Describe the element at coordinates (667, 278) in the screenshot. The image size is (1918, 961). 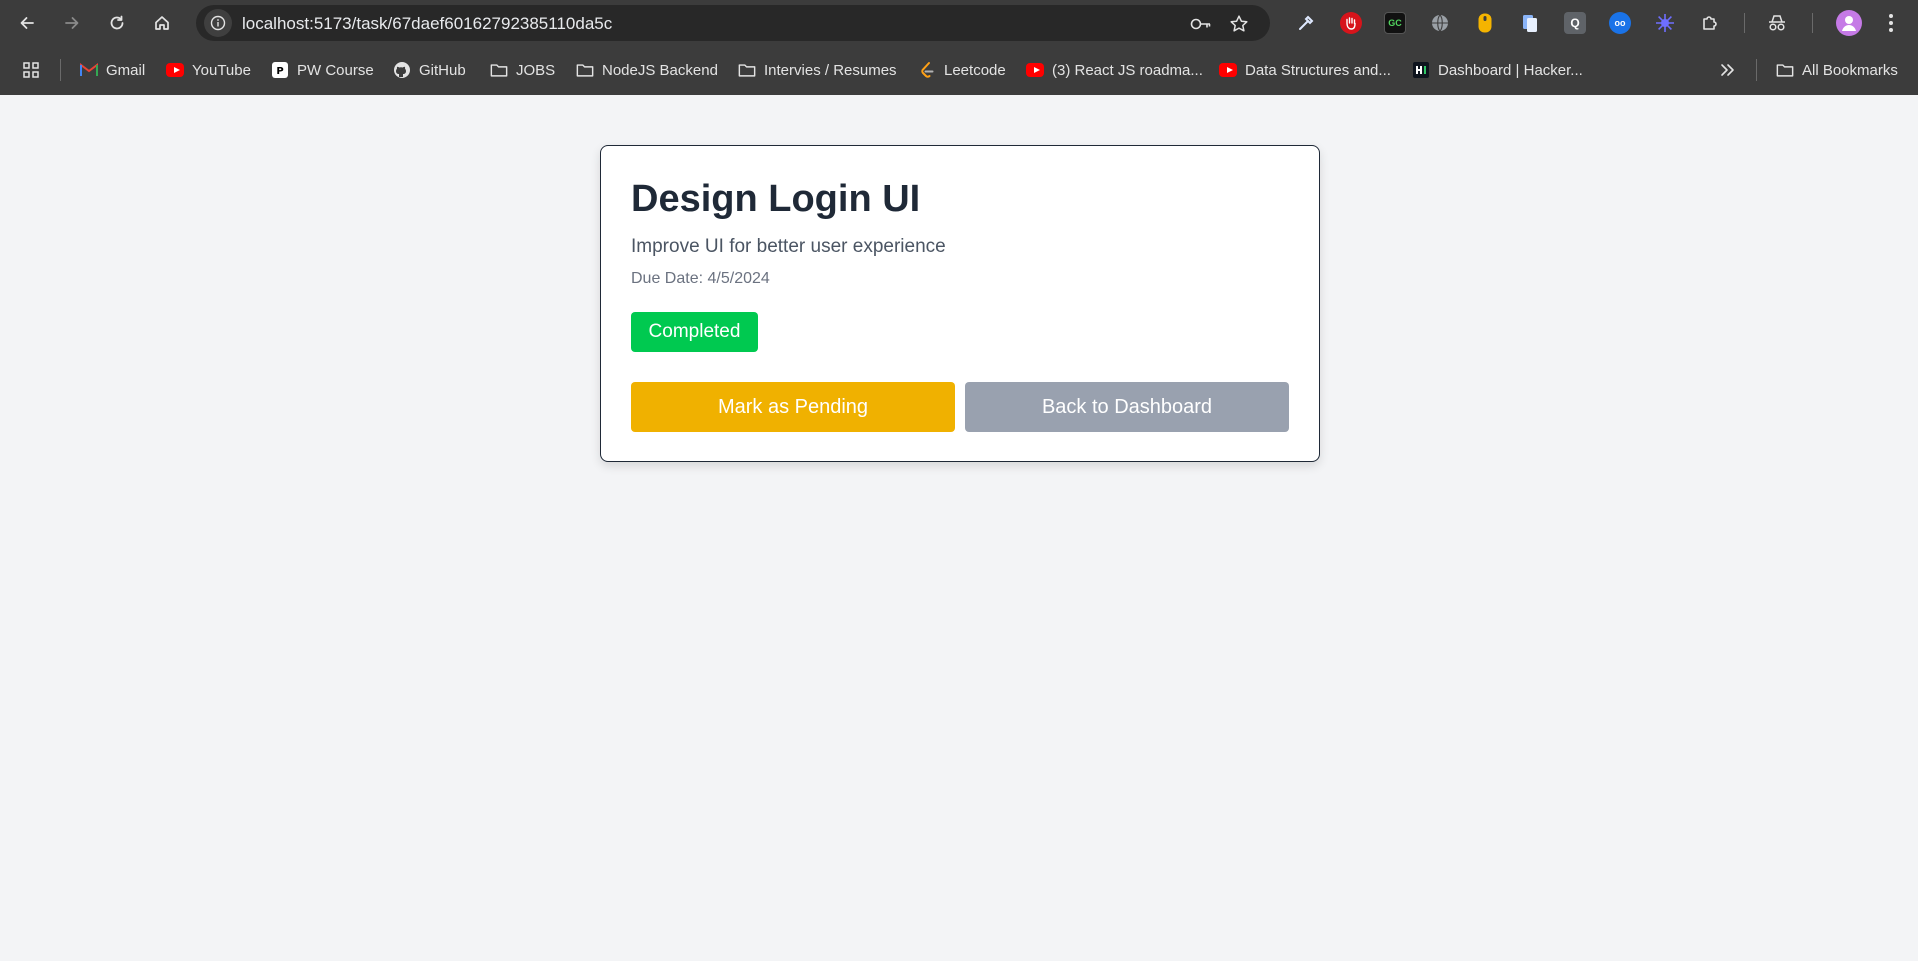
I see `due-date-label: Due Date:` at that location.